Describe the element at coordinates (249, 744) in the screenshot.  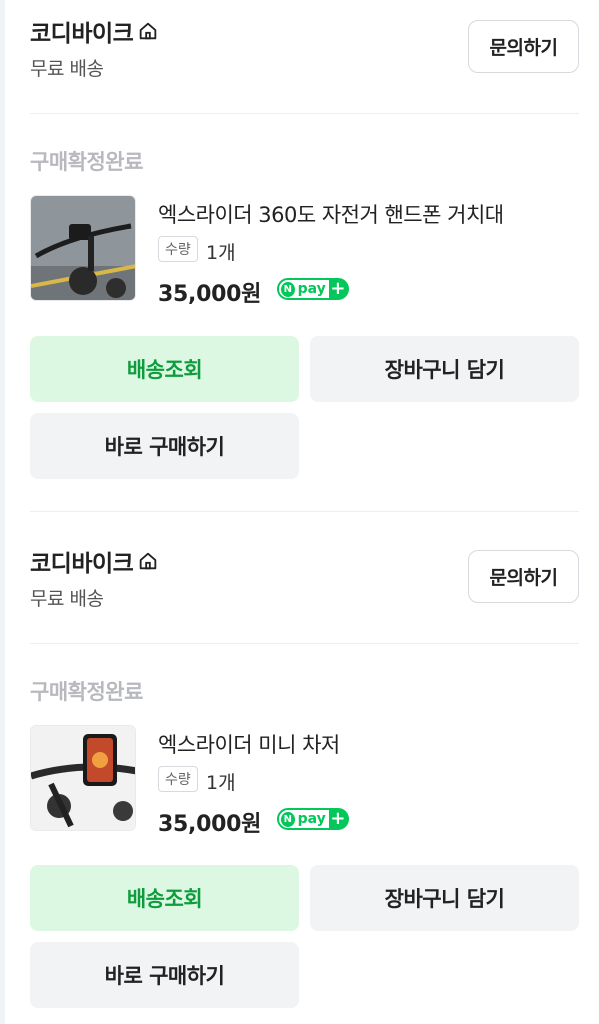
I see `product-name: 엑스라이더 미니 차저` at that location.